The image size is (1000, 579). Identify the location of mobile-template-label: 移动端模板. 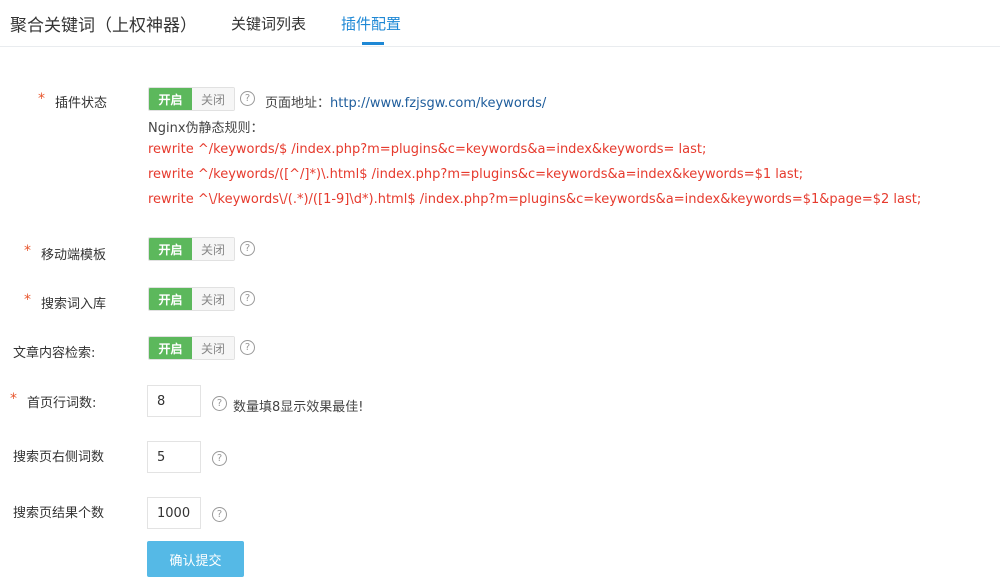
(74, 255).